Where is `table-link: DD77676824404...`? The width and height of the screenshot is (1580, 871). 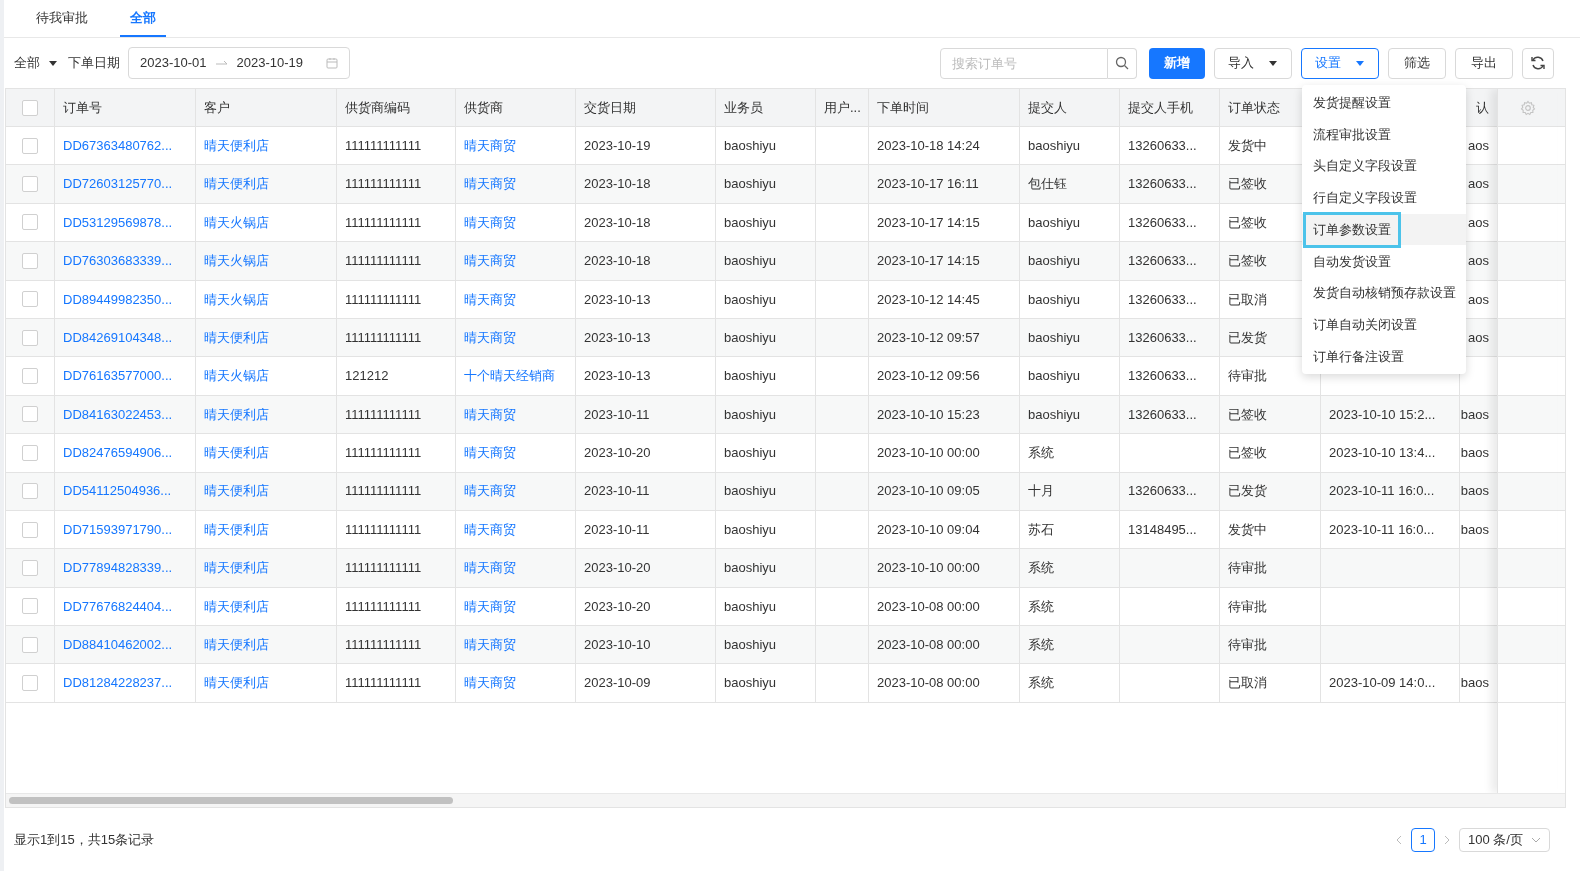
table-link: DD77676824404... is located at coordinates (118, 606).